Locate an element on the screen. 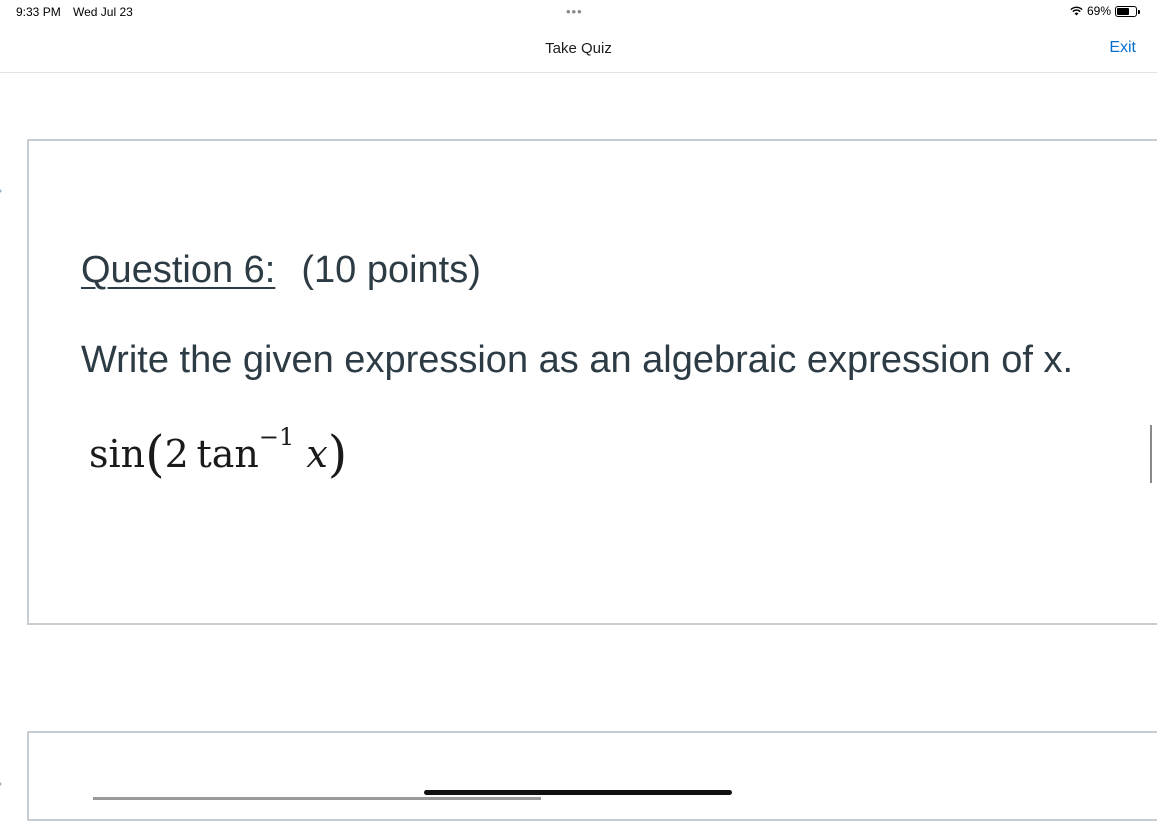 This screenshot has width=1157, height=821. math-variable: x is located at coordinates (317, 454).